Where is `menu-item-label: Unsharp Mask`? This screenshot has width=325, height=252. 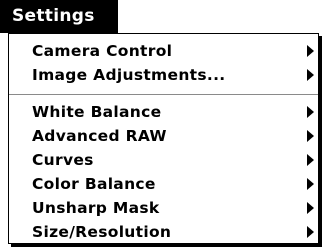
menu-item-label: Unsharp Mask is located at coordinates (96, 208).